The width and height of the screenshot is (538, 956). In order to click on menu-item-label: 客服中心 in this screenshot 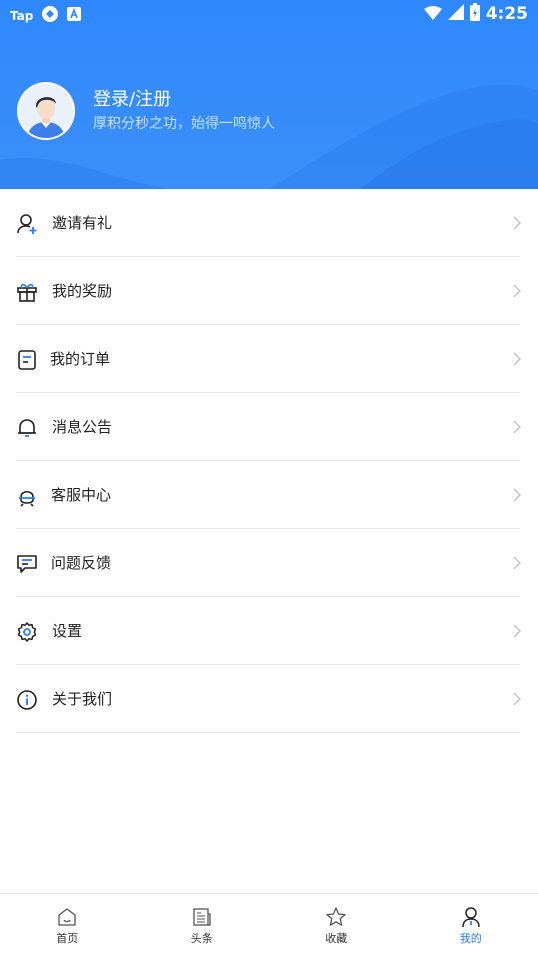, I will do `click(81, 495)`.